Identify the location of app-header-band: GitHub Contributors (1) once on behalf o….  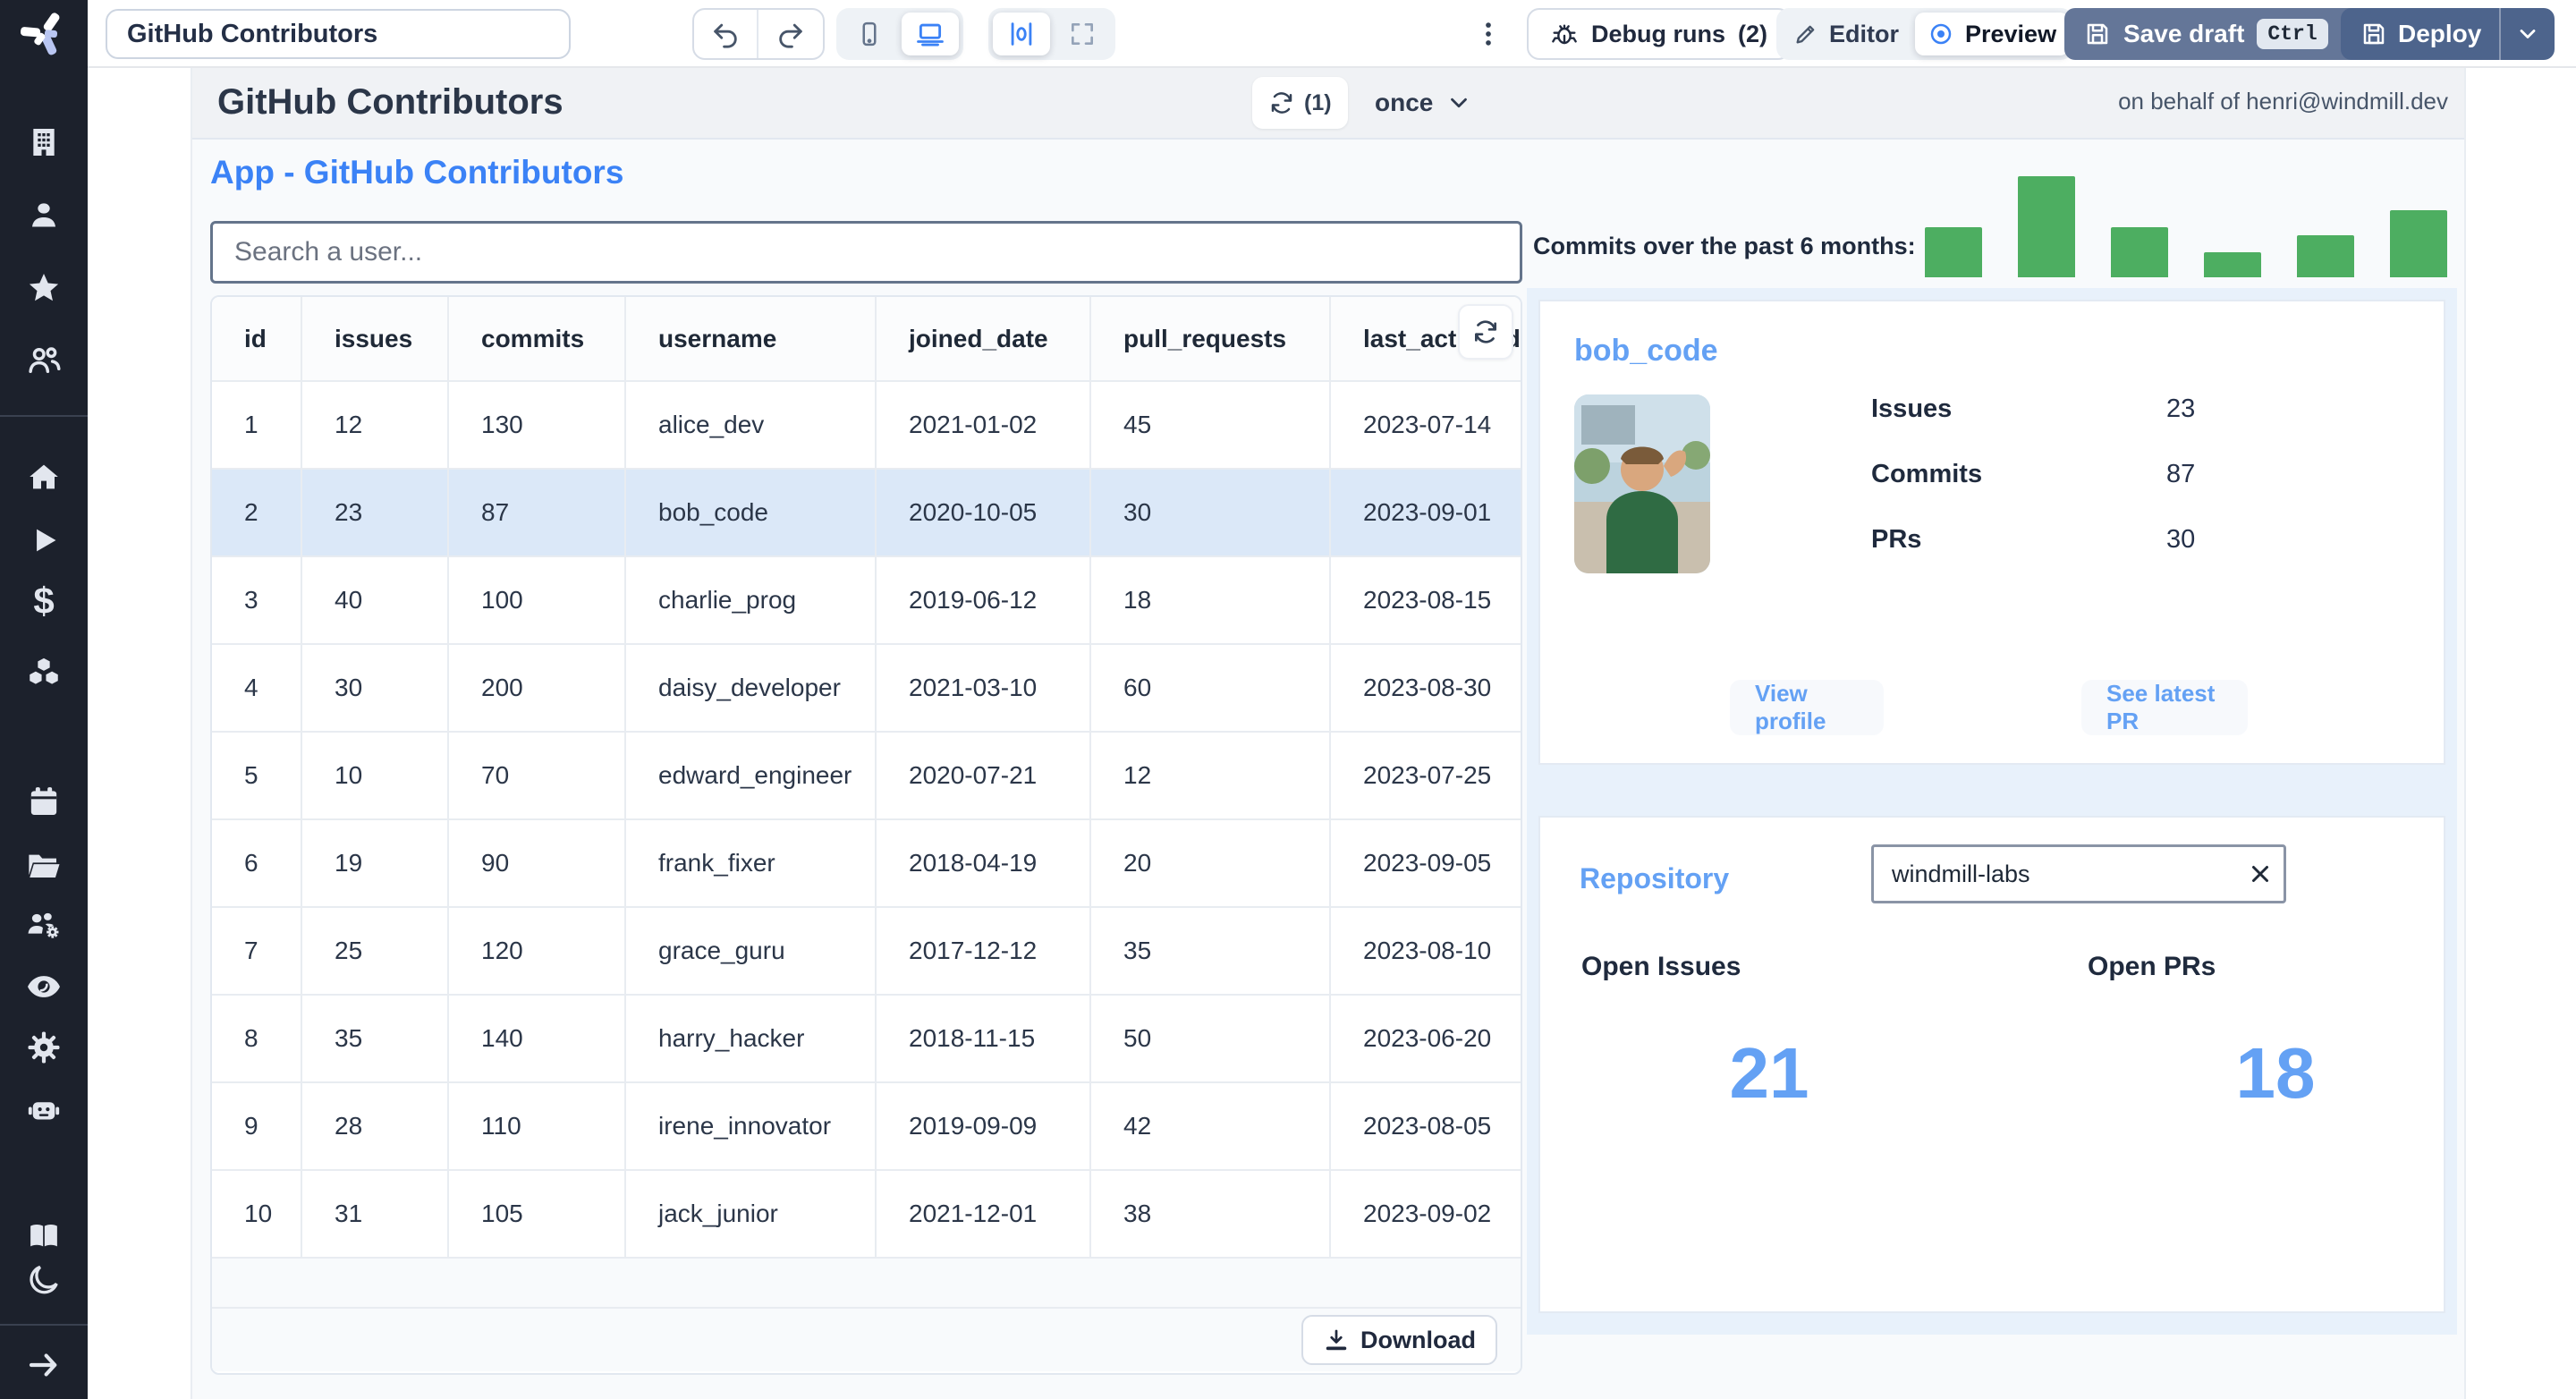
(1328, 104).